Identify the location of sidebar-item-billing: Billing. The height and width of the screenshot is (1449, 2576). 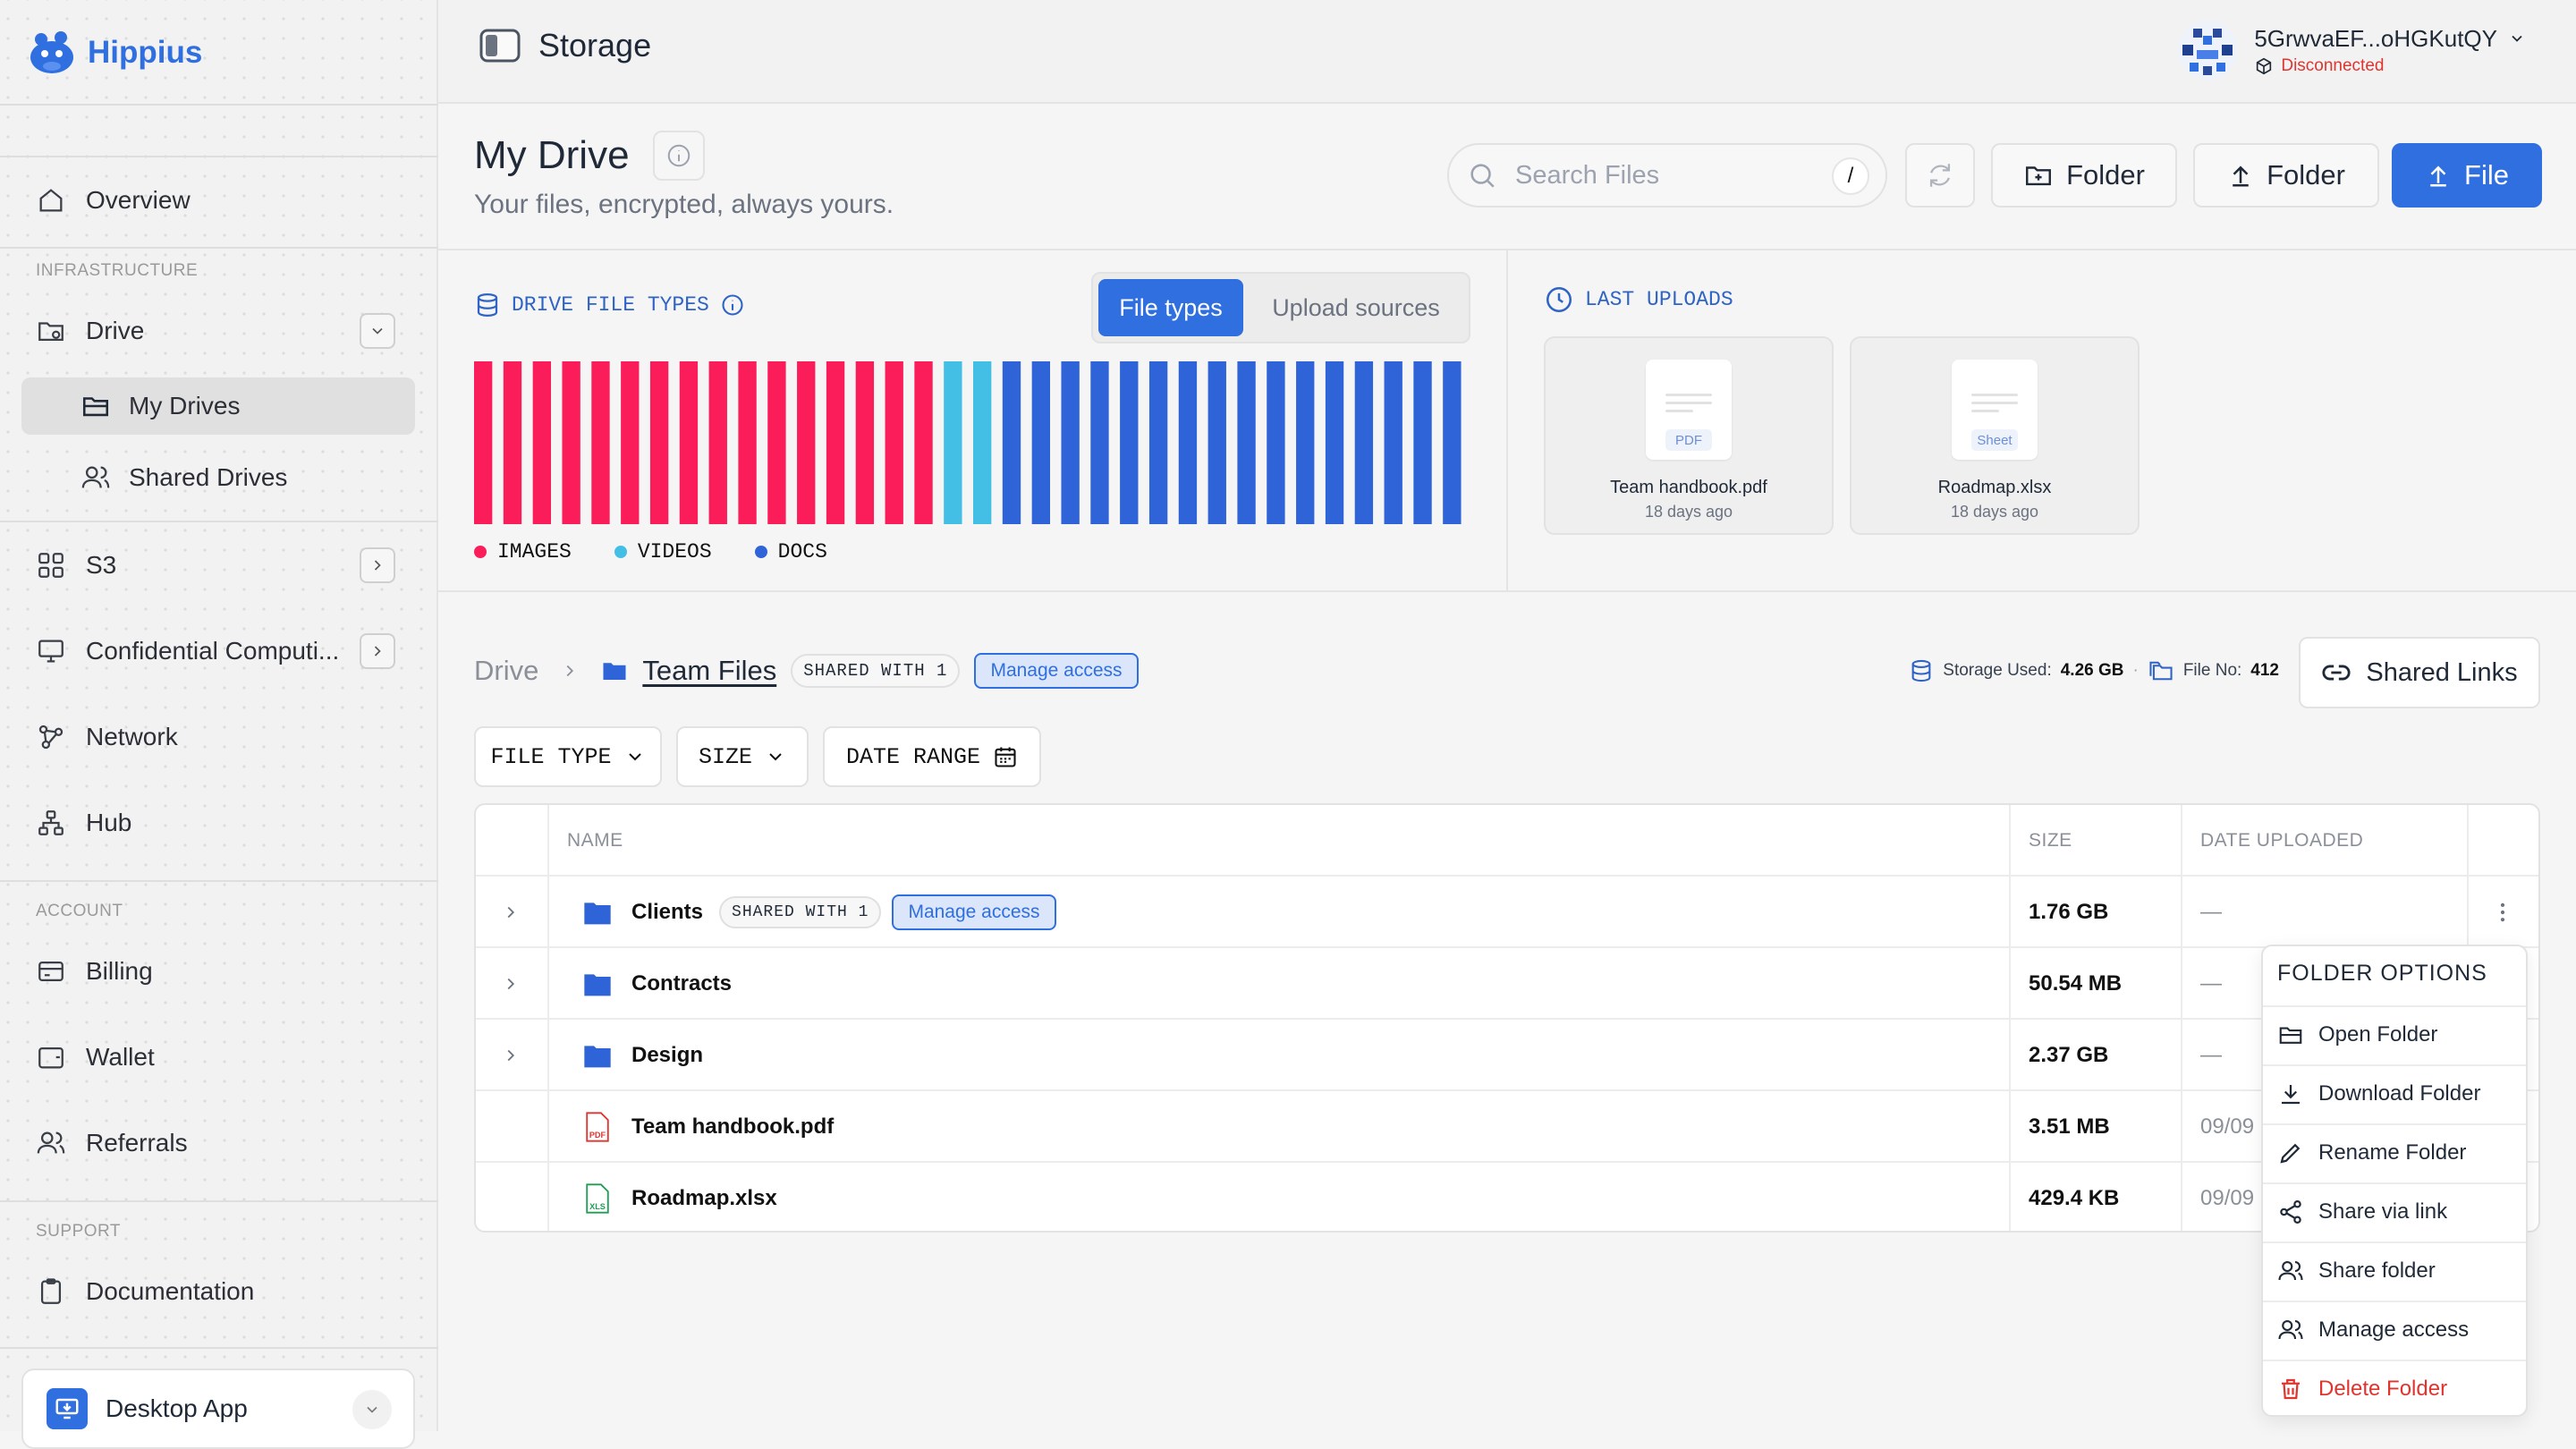
(218, 971).